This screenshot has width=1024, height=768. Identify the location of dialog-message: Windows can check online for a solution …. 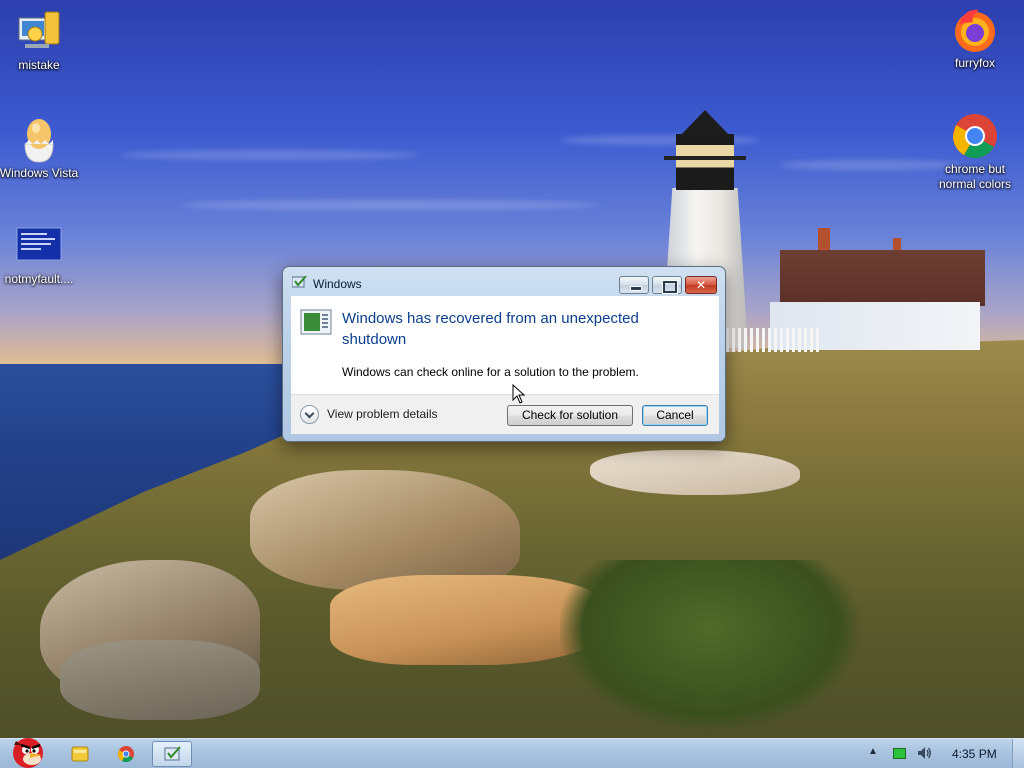
(490, 372).